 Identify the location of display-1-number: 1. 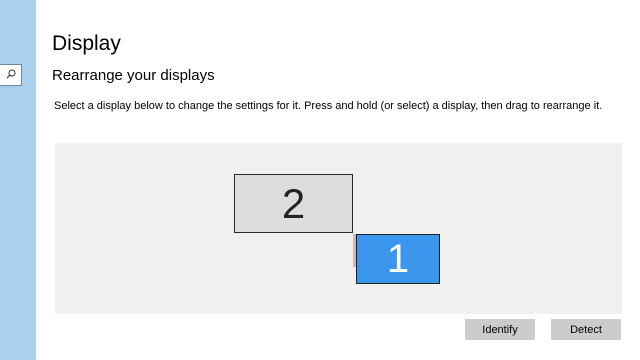
(398, 258).